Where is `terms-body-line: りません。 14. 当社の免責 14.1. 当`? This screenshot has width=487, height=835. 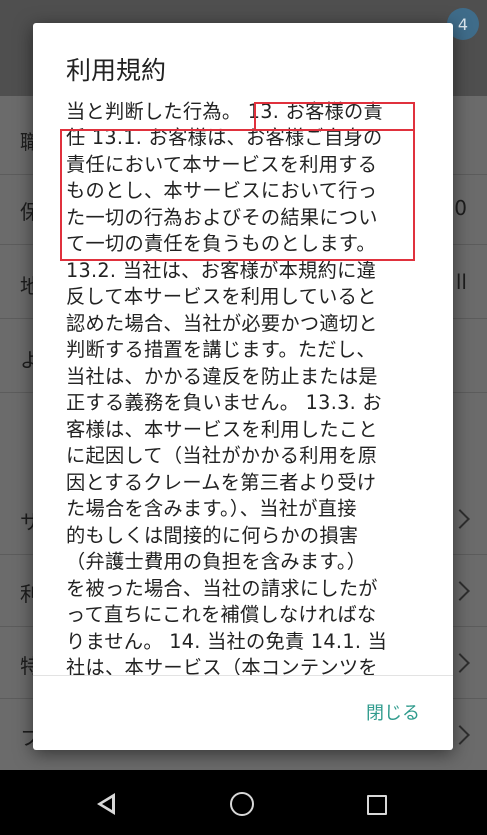
terms-body-line: りません。 14. 当社の免責 14.1. 当 is located at coordinates (227, 641).